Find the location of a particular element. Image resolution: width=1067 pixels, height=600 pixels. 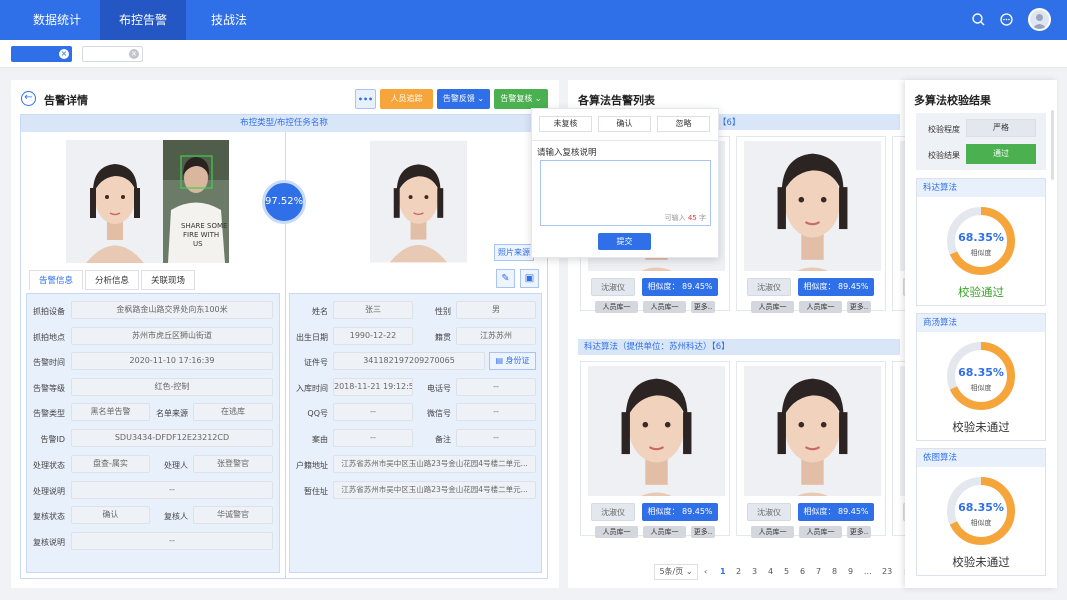

alarm-field-label: 抓拍地点 is located at coordinates (49, 337).